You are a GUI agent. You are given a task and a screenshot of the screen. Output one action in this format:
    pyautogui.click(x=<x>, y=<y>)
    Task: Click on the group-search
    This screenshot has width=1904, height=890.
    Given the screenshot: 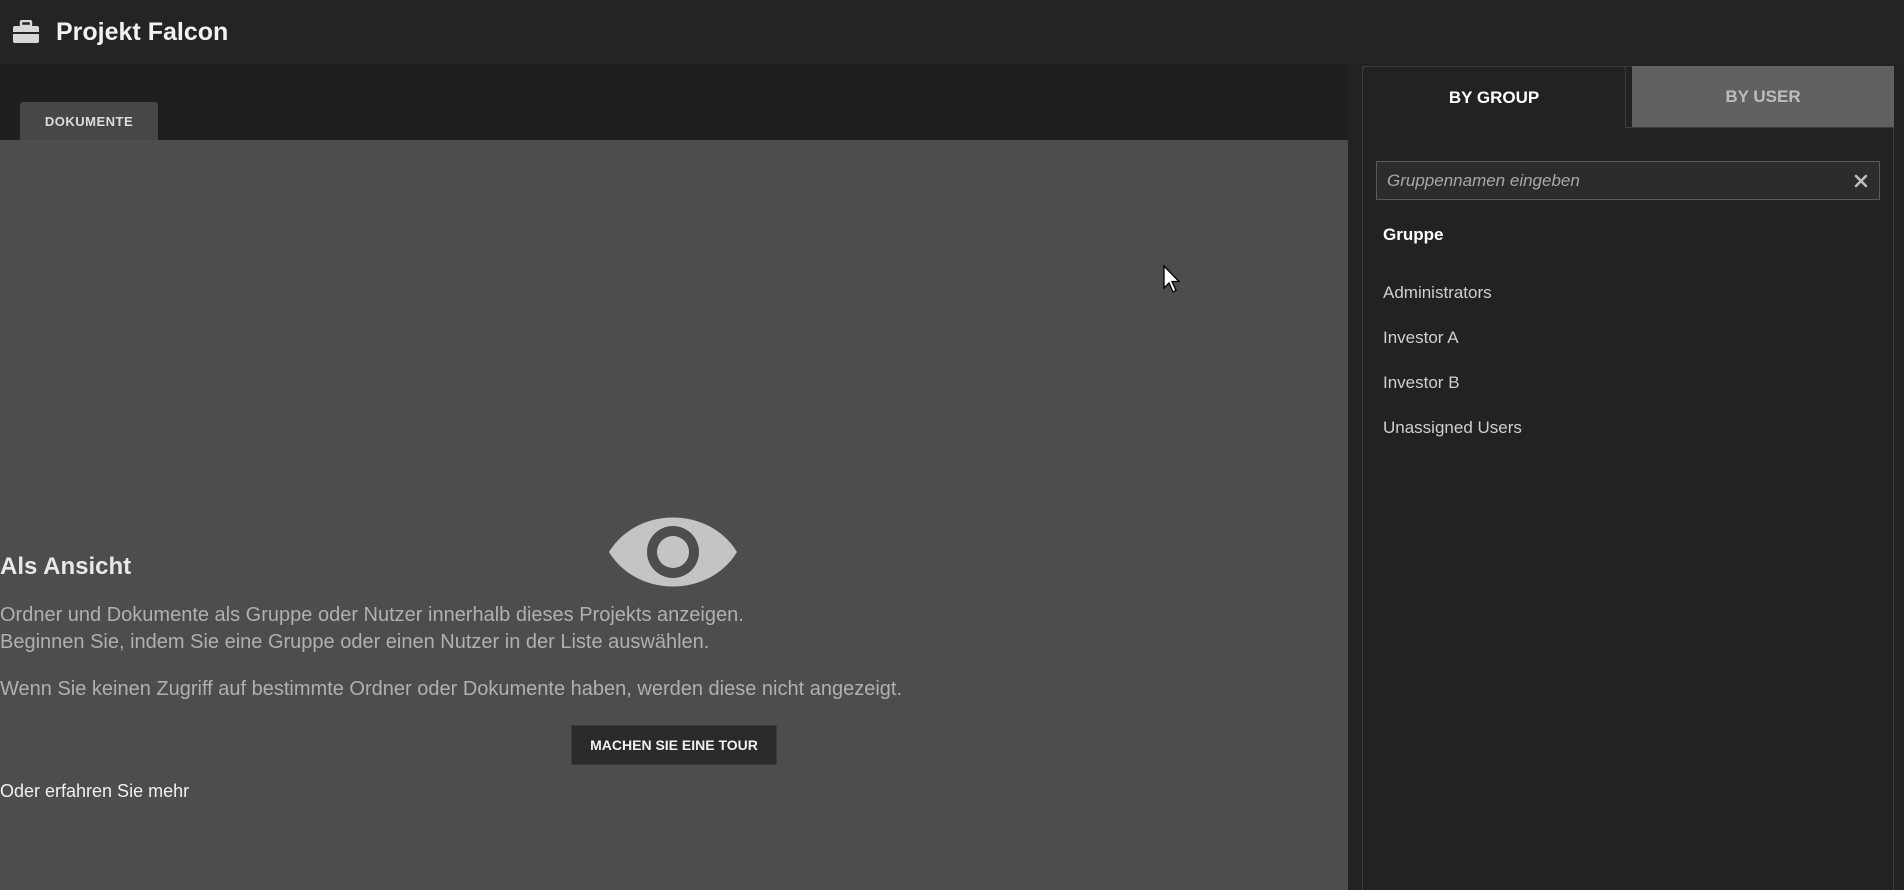 What is the action you would take?
    pyautogui.click(x=1628, y=180)
    